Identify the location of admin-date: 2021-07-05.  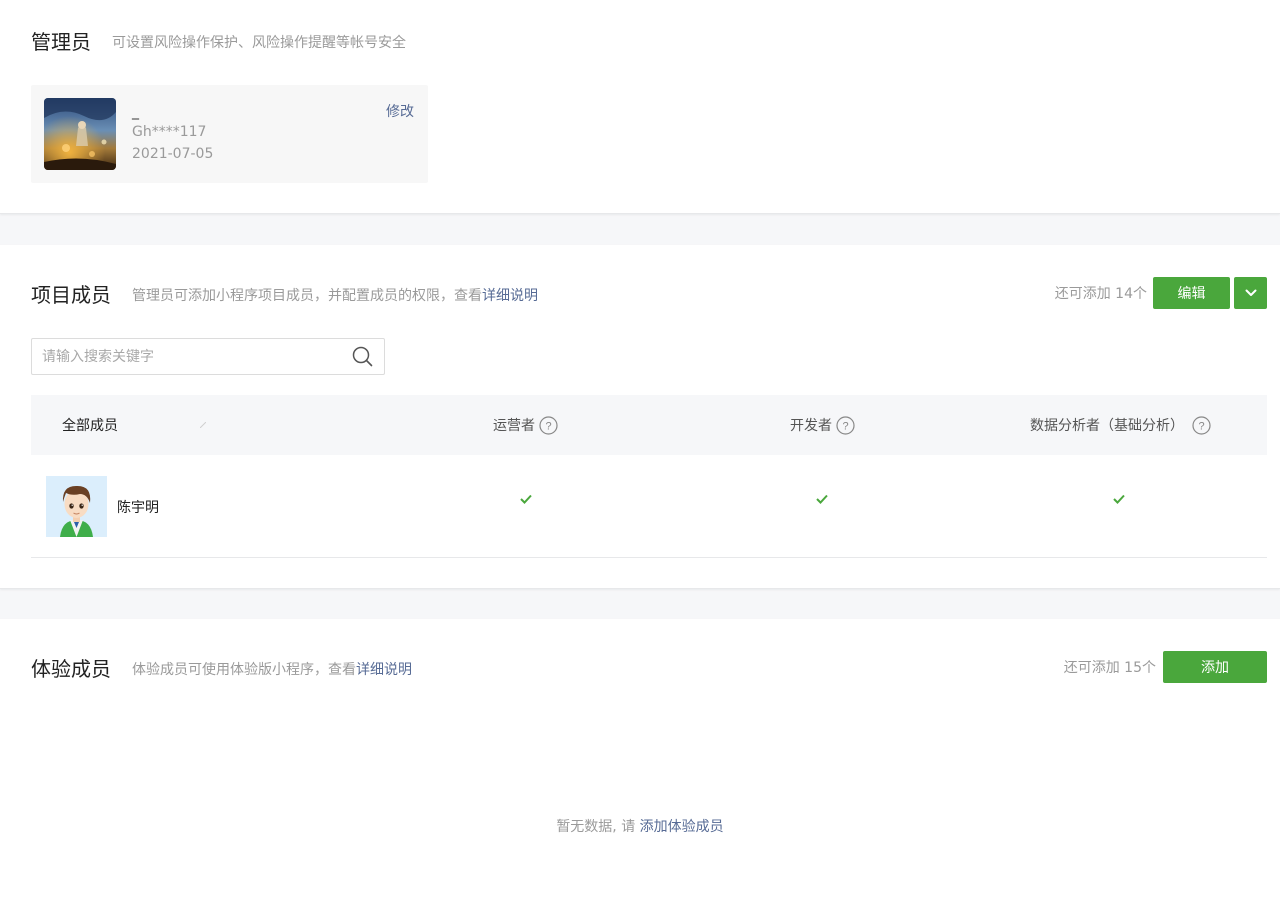
(173, 154).